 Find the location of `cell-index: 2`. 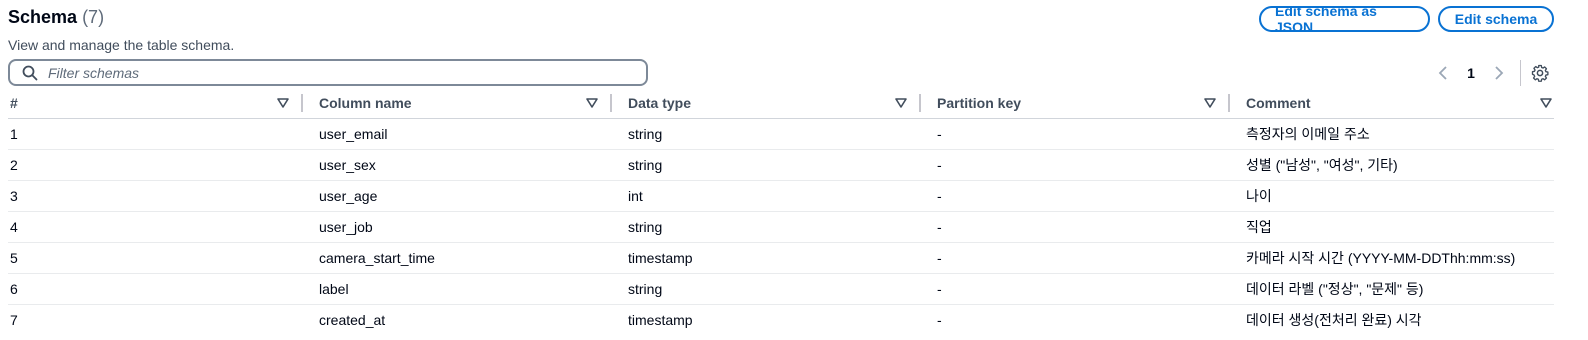

cell-index: 2 is located at coordinates (162, 165).